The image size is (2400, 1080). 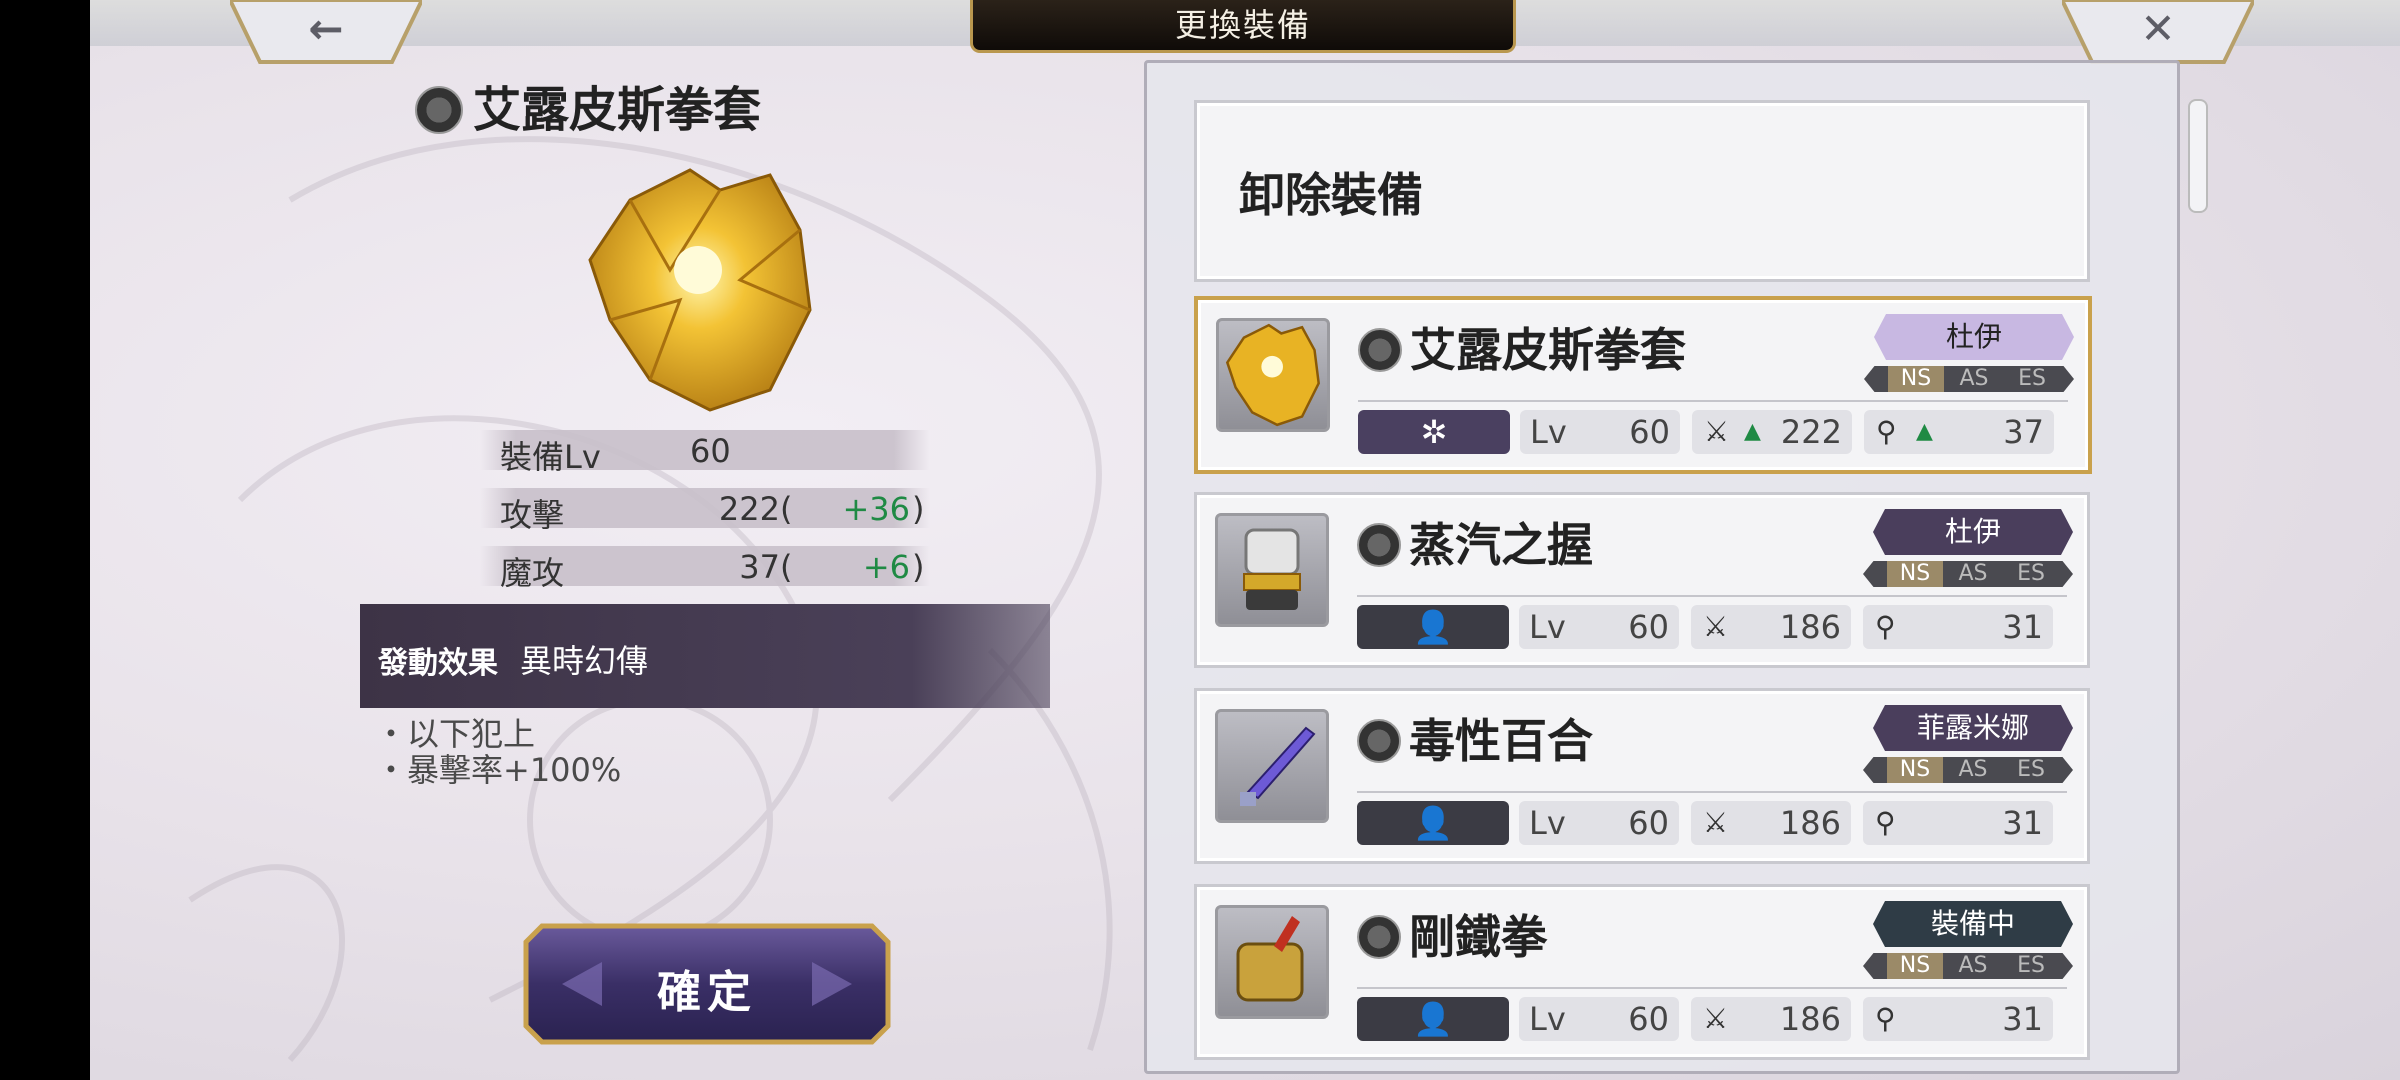 I want to click on close-button: ✕, so click(x=2158, y=32).